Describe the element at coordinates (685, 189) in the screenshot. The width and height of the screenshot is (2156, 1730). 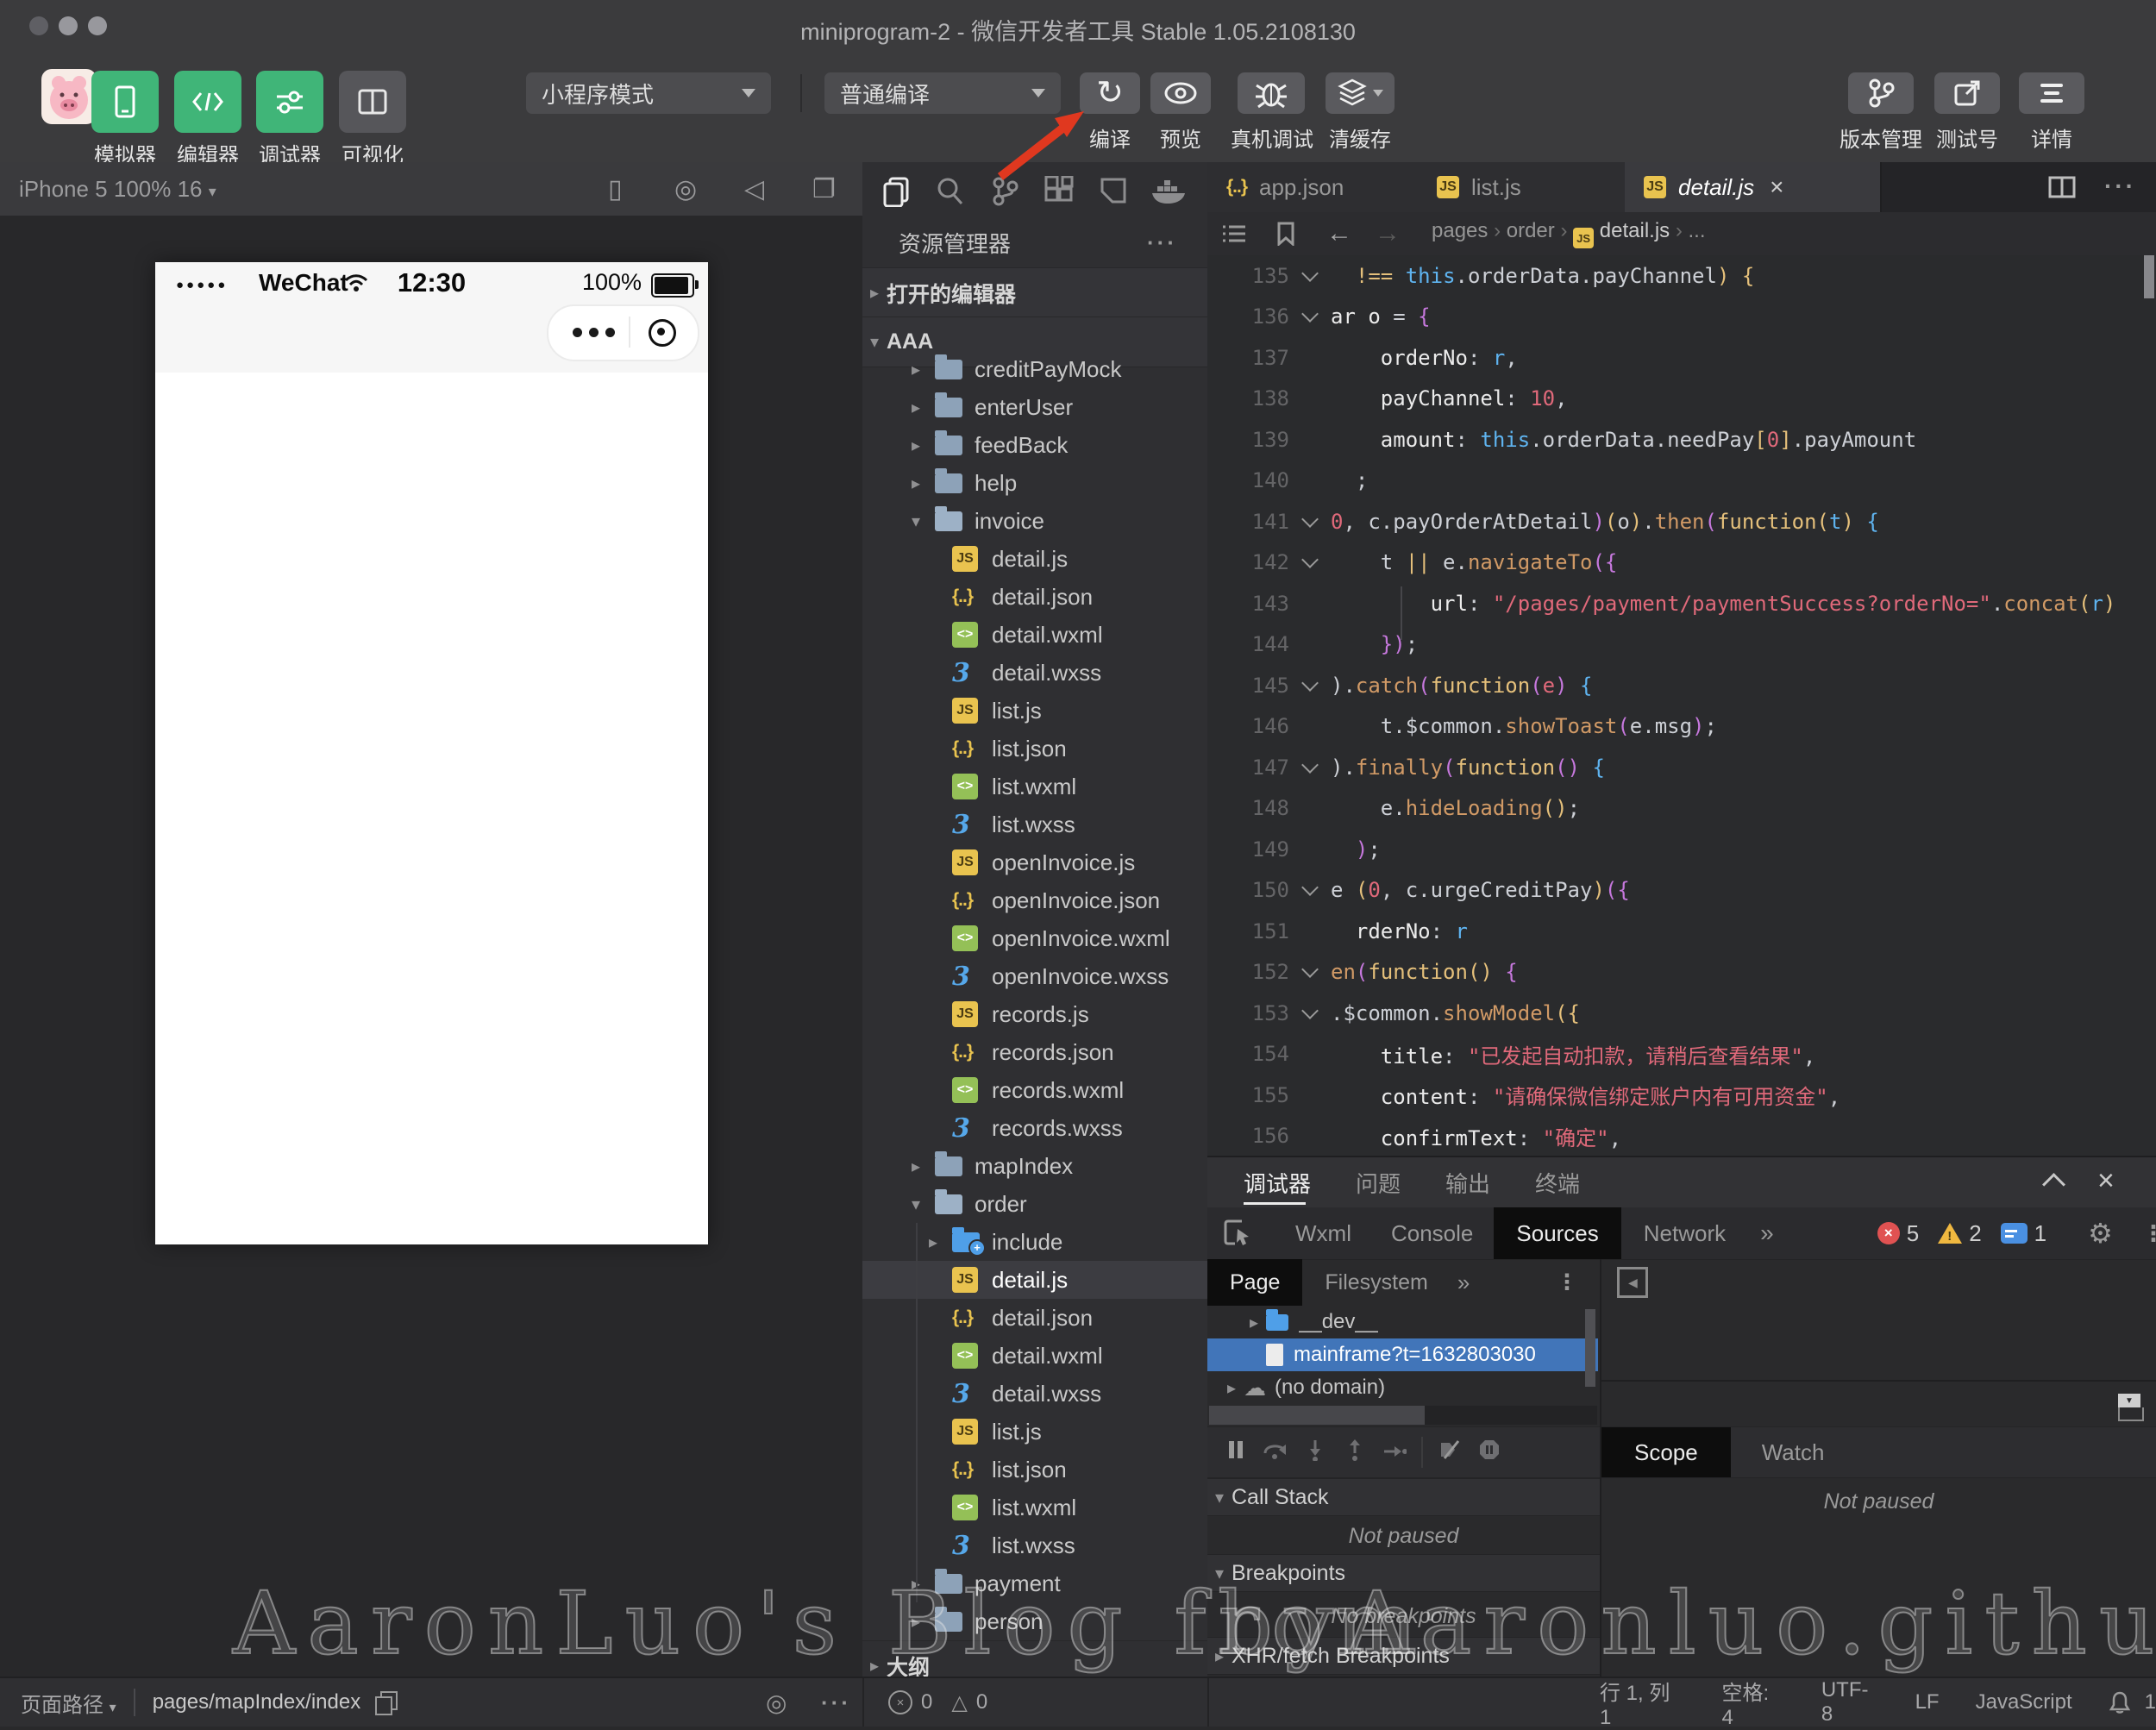
I see `record-icon: ◎` at that location.